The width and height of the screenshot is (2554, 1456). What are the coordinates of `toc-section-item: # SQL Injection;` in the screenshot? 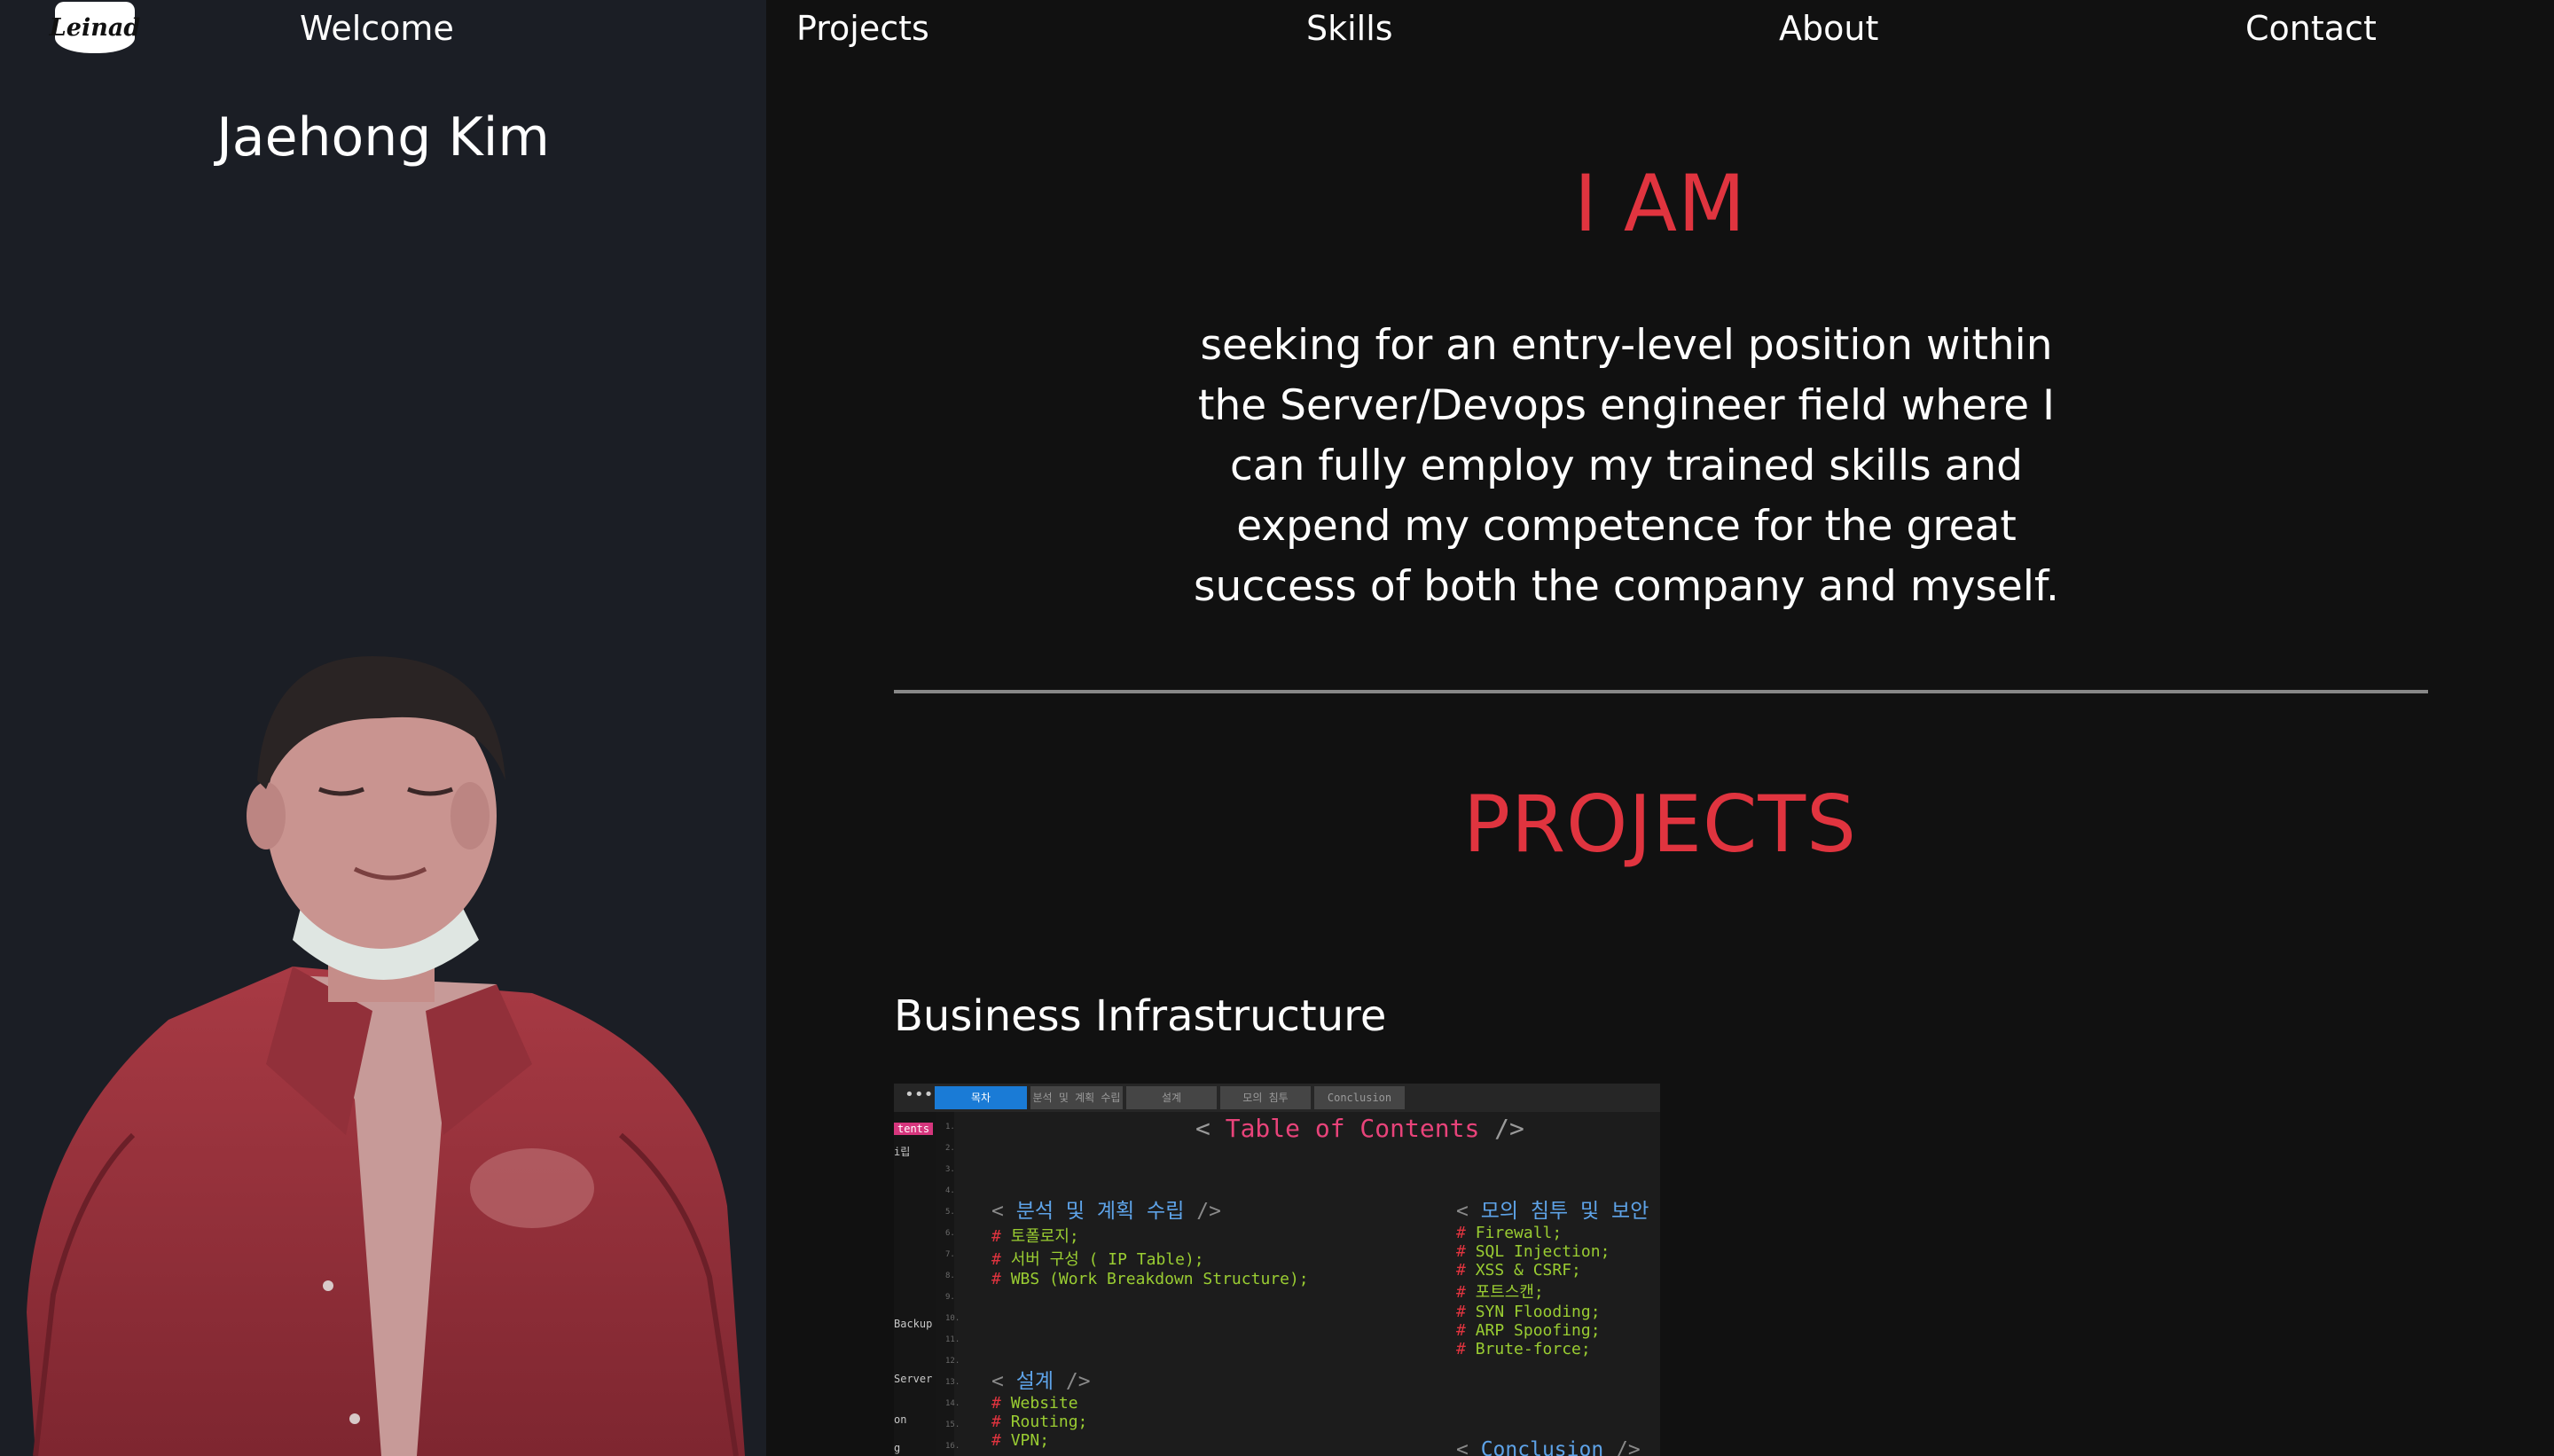 It's located at (1533, 1251).